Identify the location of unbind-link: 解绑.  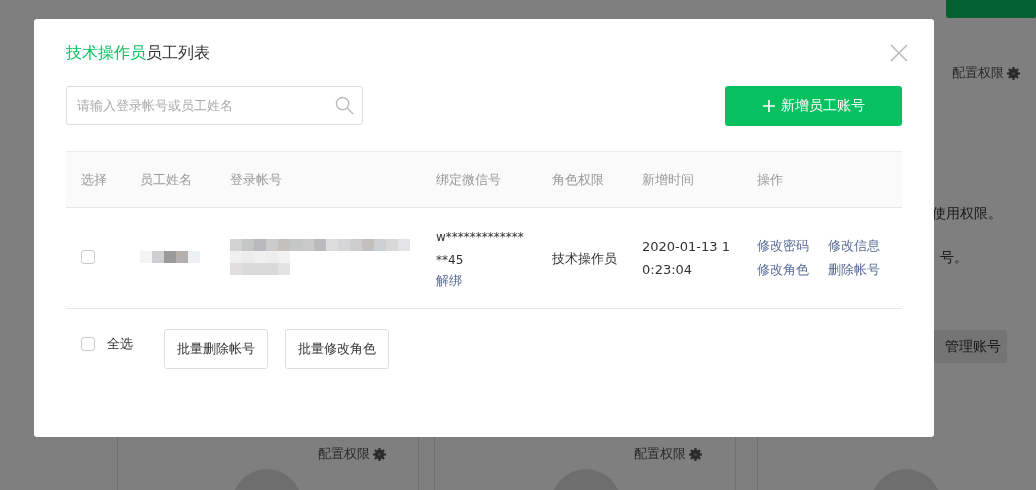
(449, 281).